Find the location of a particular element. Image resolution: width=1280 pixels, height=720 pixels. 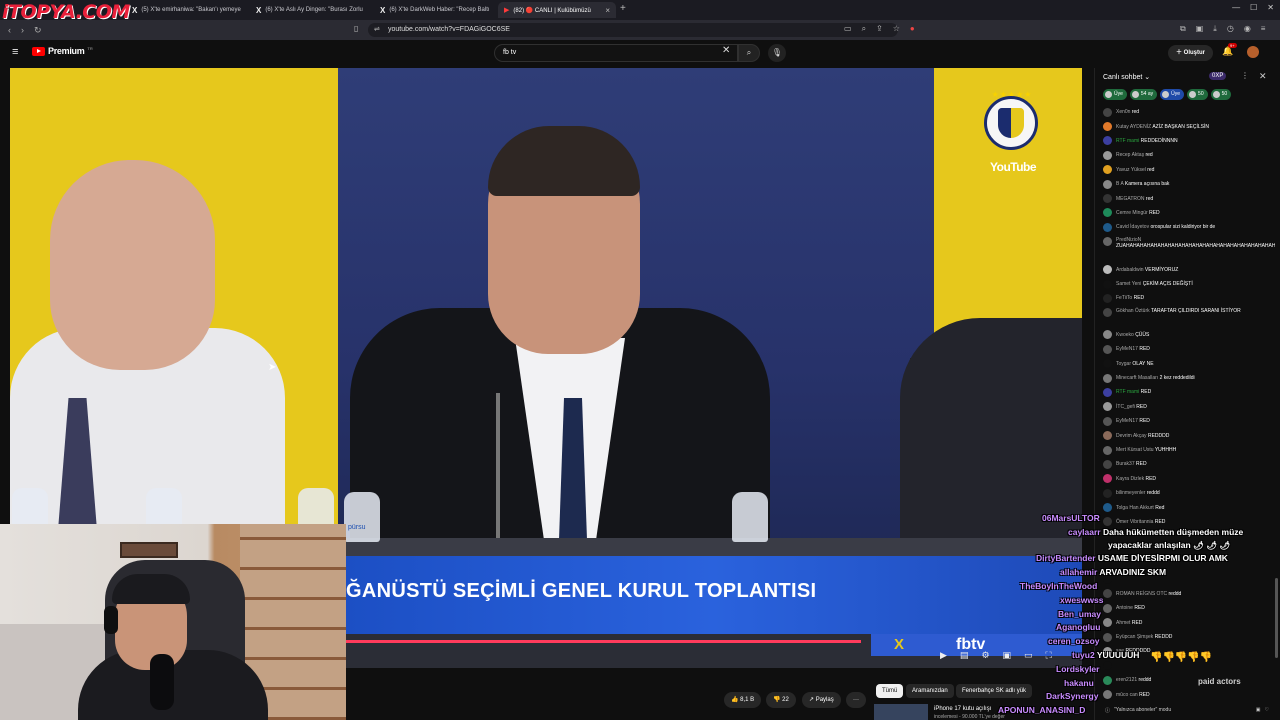

chat-author: B A is located at coordinates (1120, 184).